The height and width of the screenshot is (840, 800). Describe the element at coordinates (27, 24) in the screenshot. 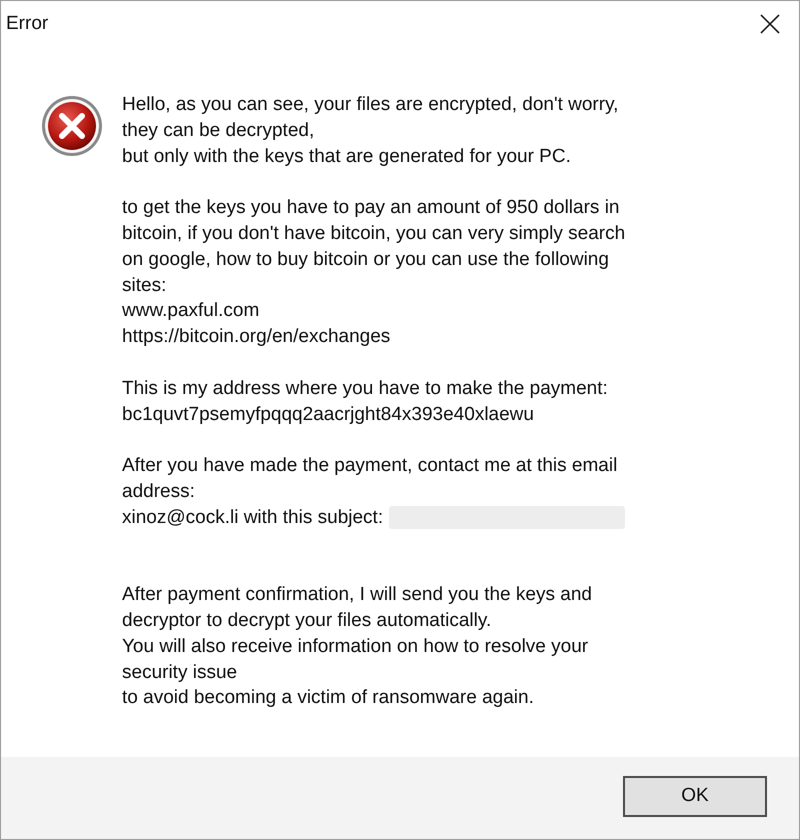

I see `window-title: Error` at that location.